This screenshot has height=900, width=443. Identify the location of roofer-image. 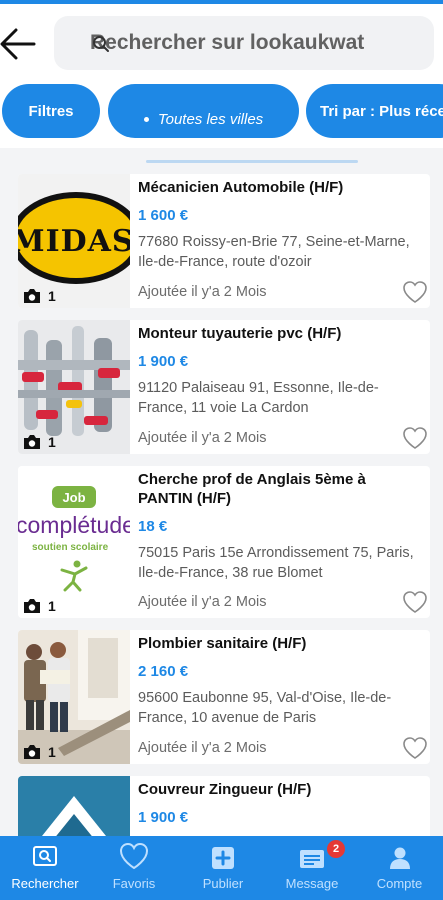
(74, 806).